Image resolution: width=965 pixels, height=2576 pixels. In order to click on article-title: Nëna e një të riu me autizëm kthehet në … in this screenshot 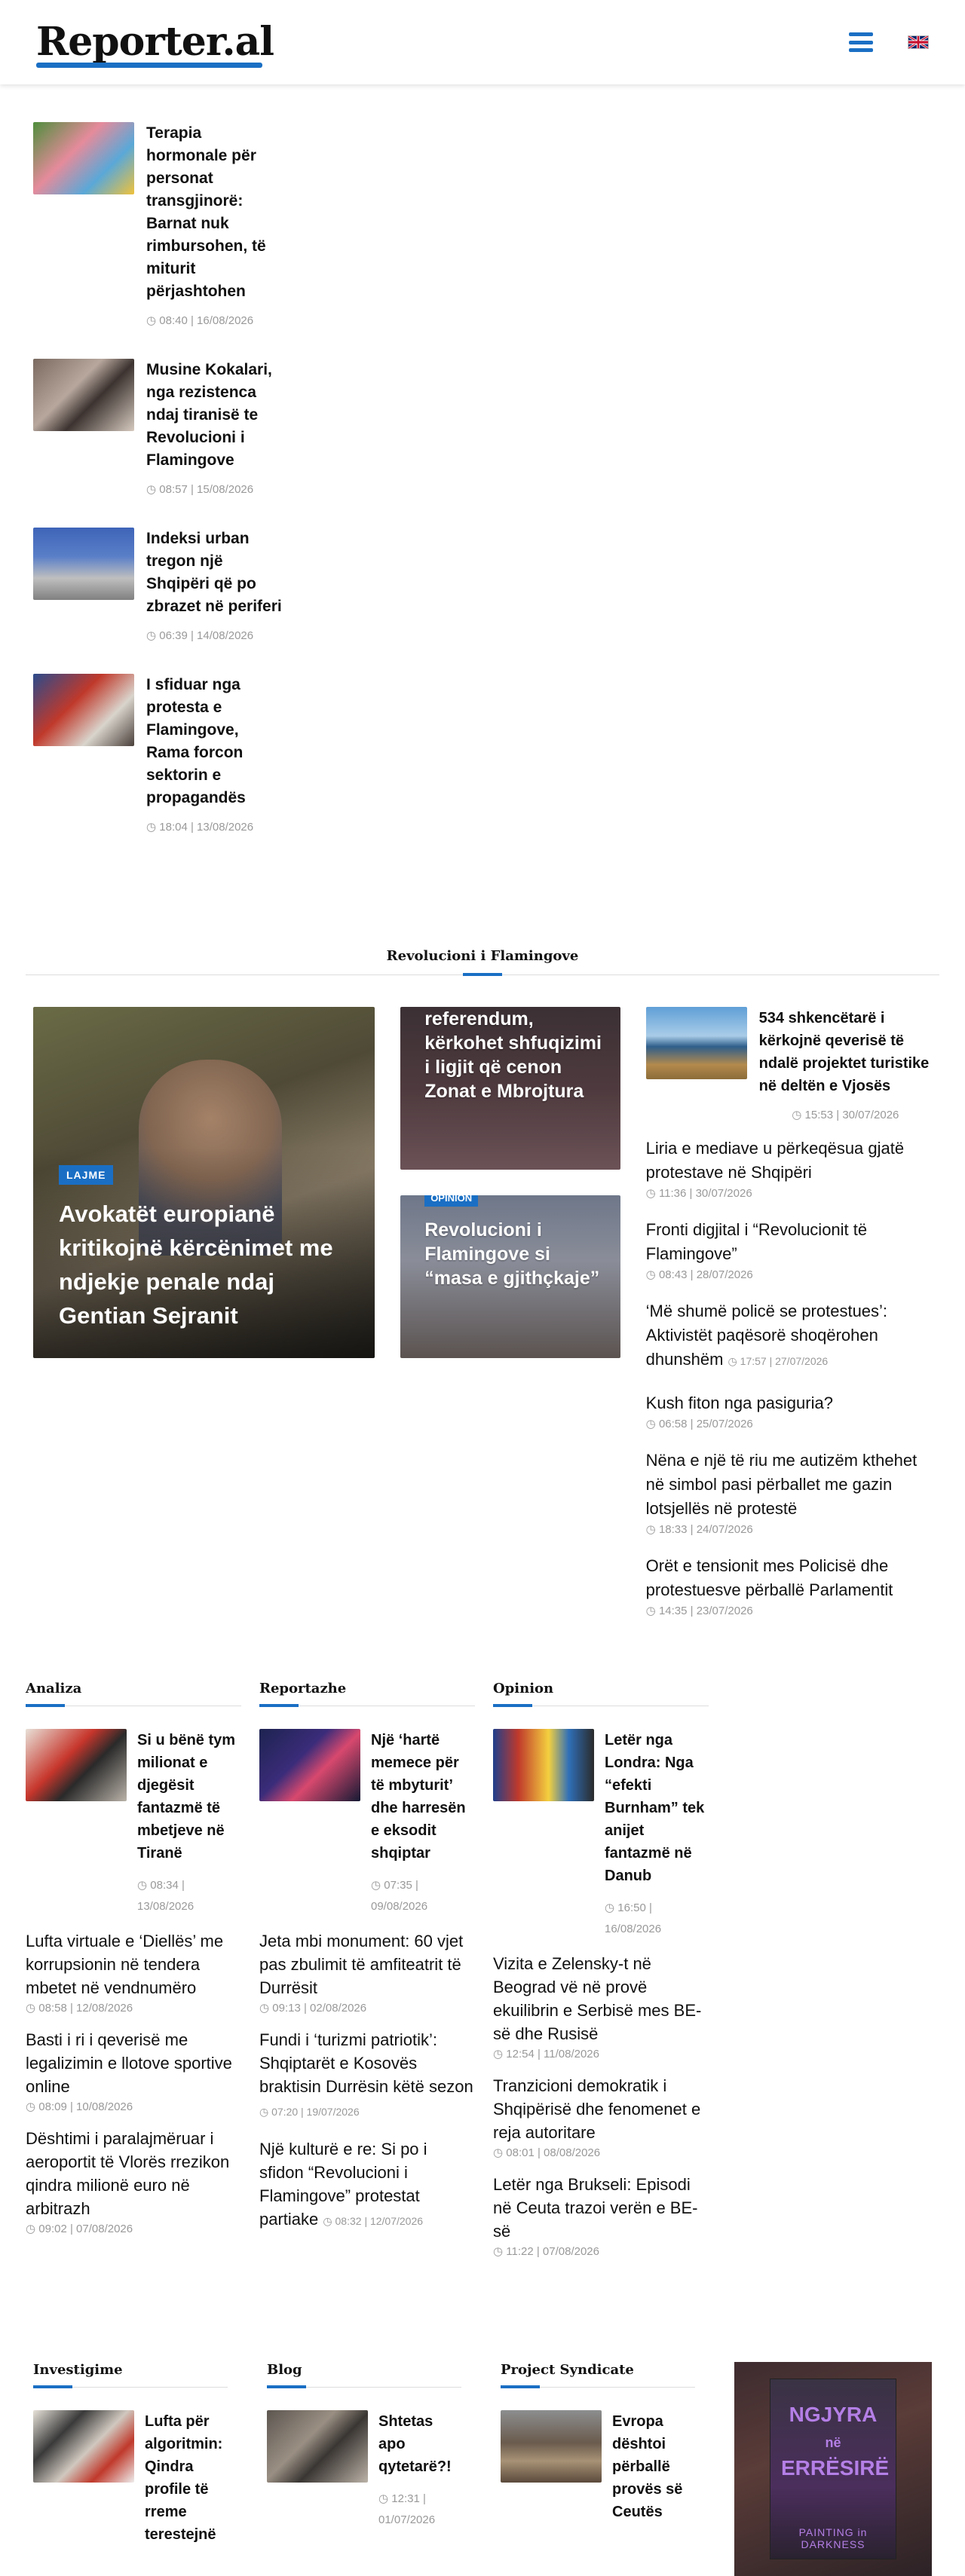, I will do `click(789, 1485)`.